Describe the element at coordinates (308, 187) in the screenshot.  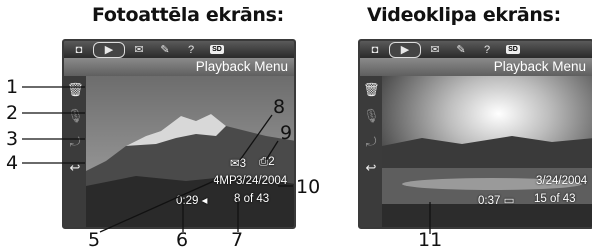
I see `callout-10: 10` at that location.